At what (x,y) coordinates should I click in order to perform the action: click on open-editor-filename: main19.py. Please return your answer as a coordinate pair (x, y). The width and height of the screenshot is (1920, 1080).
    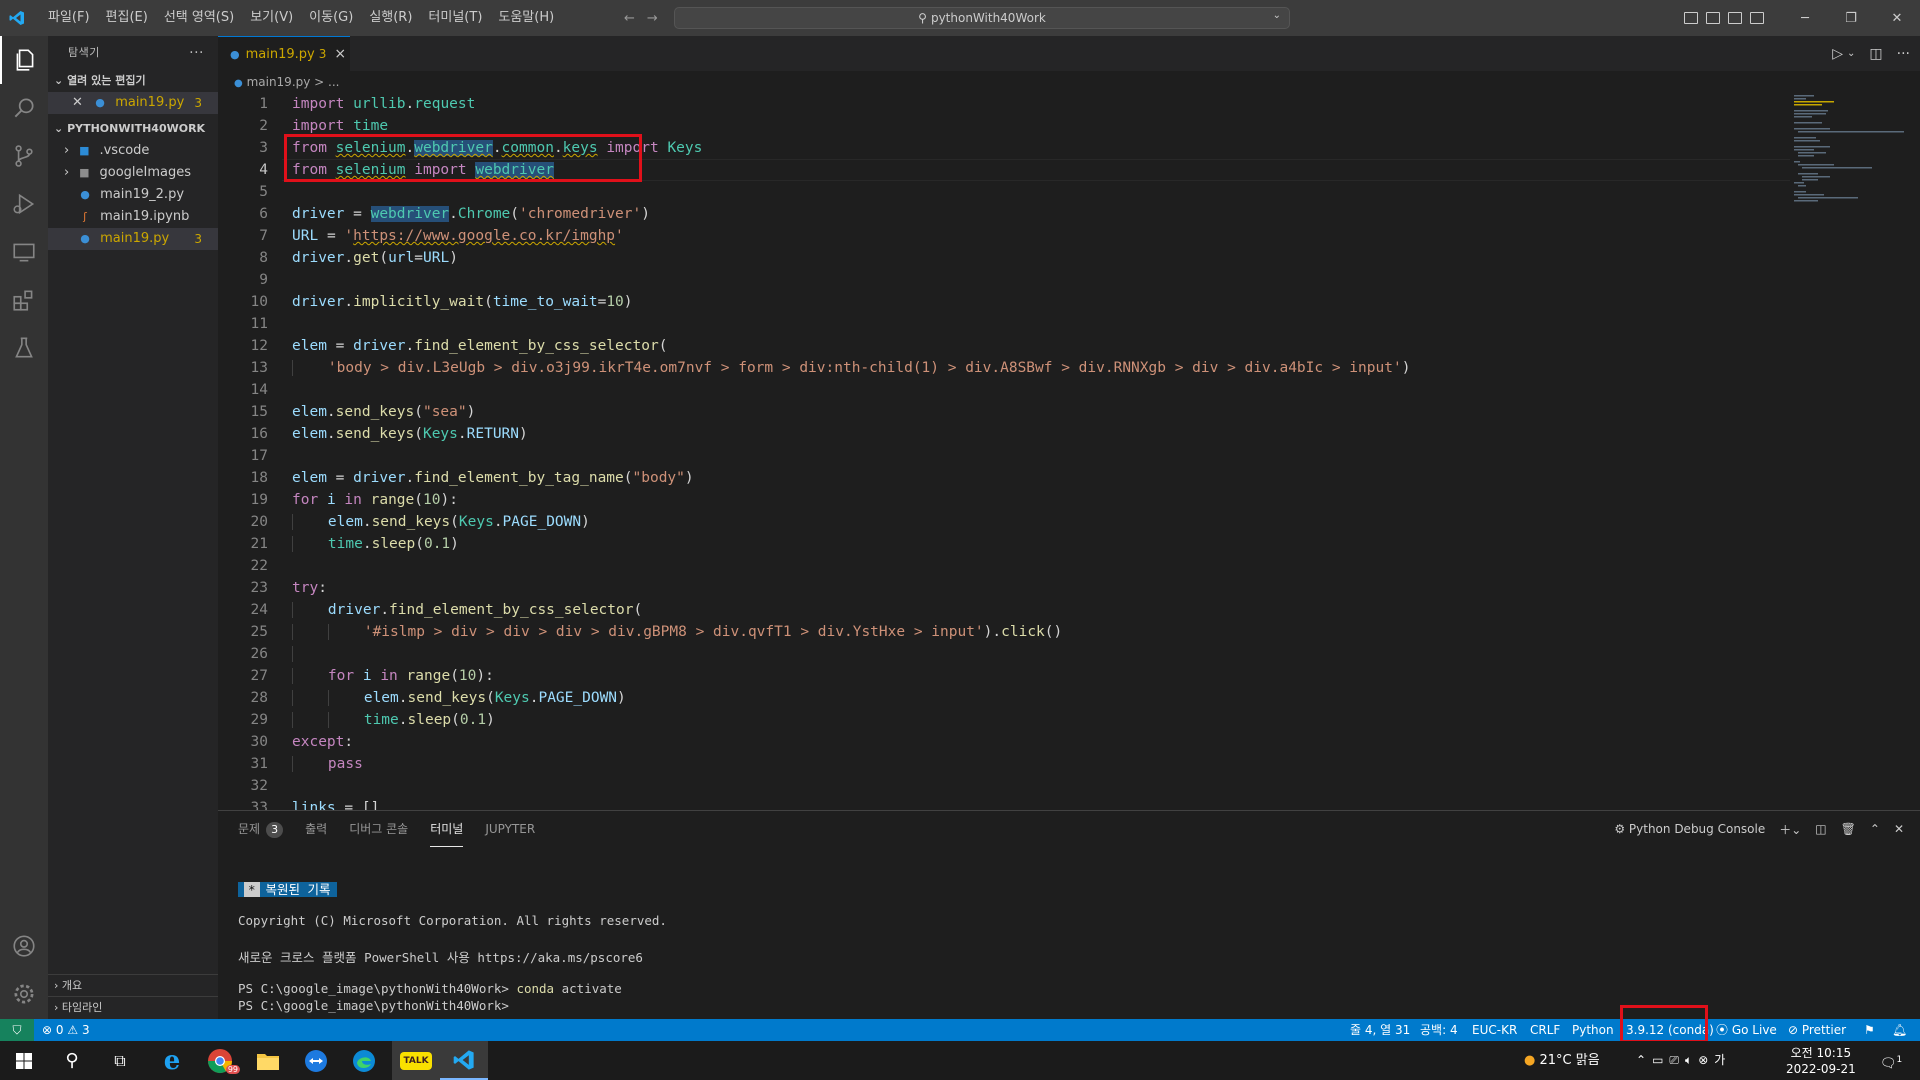
    Looking at the image, I should click on (150, 102).